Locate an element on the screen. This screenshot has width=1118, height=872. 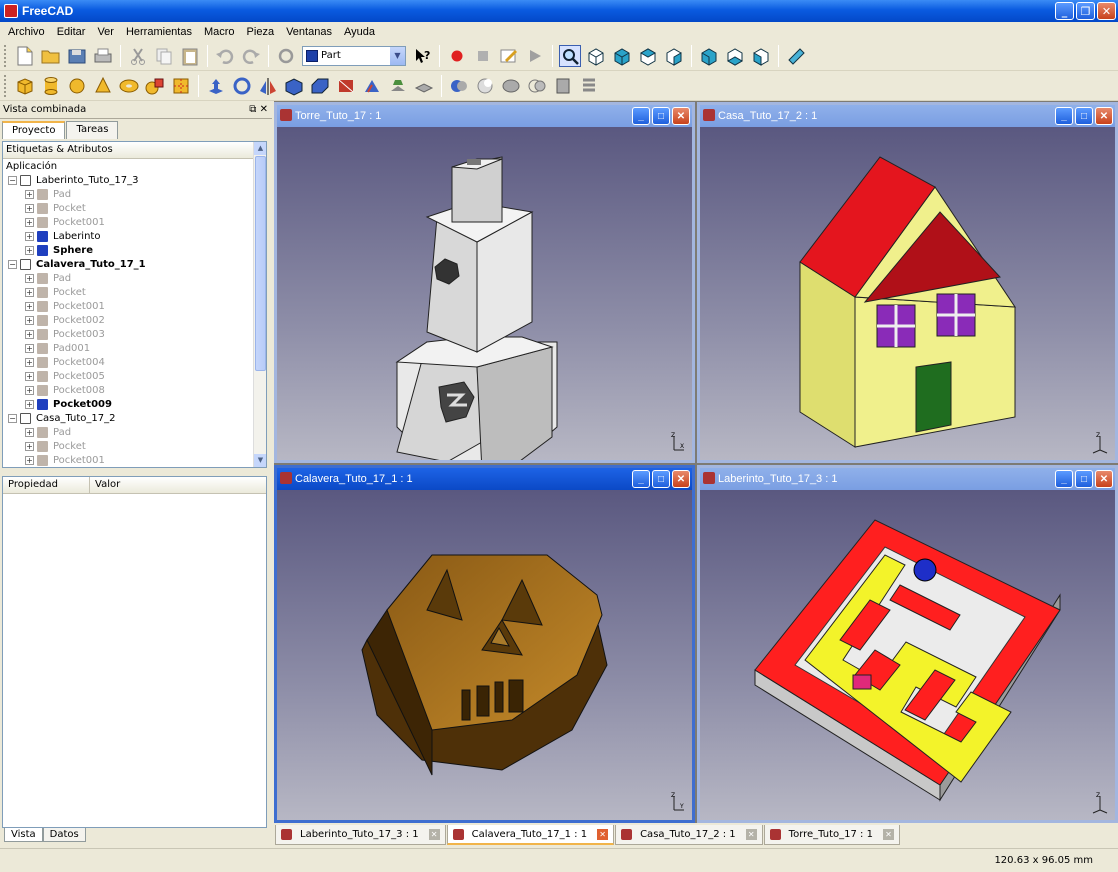
print-icon is located at coordinates (103, 56).